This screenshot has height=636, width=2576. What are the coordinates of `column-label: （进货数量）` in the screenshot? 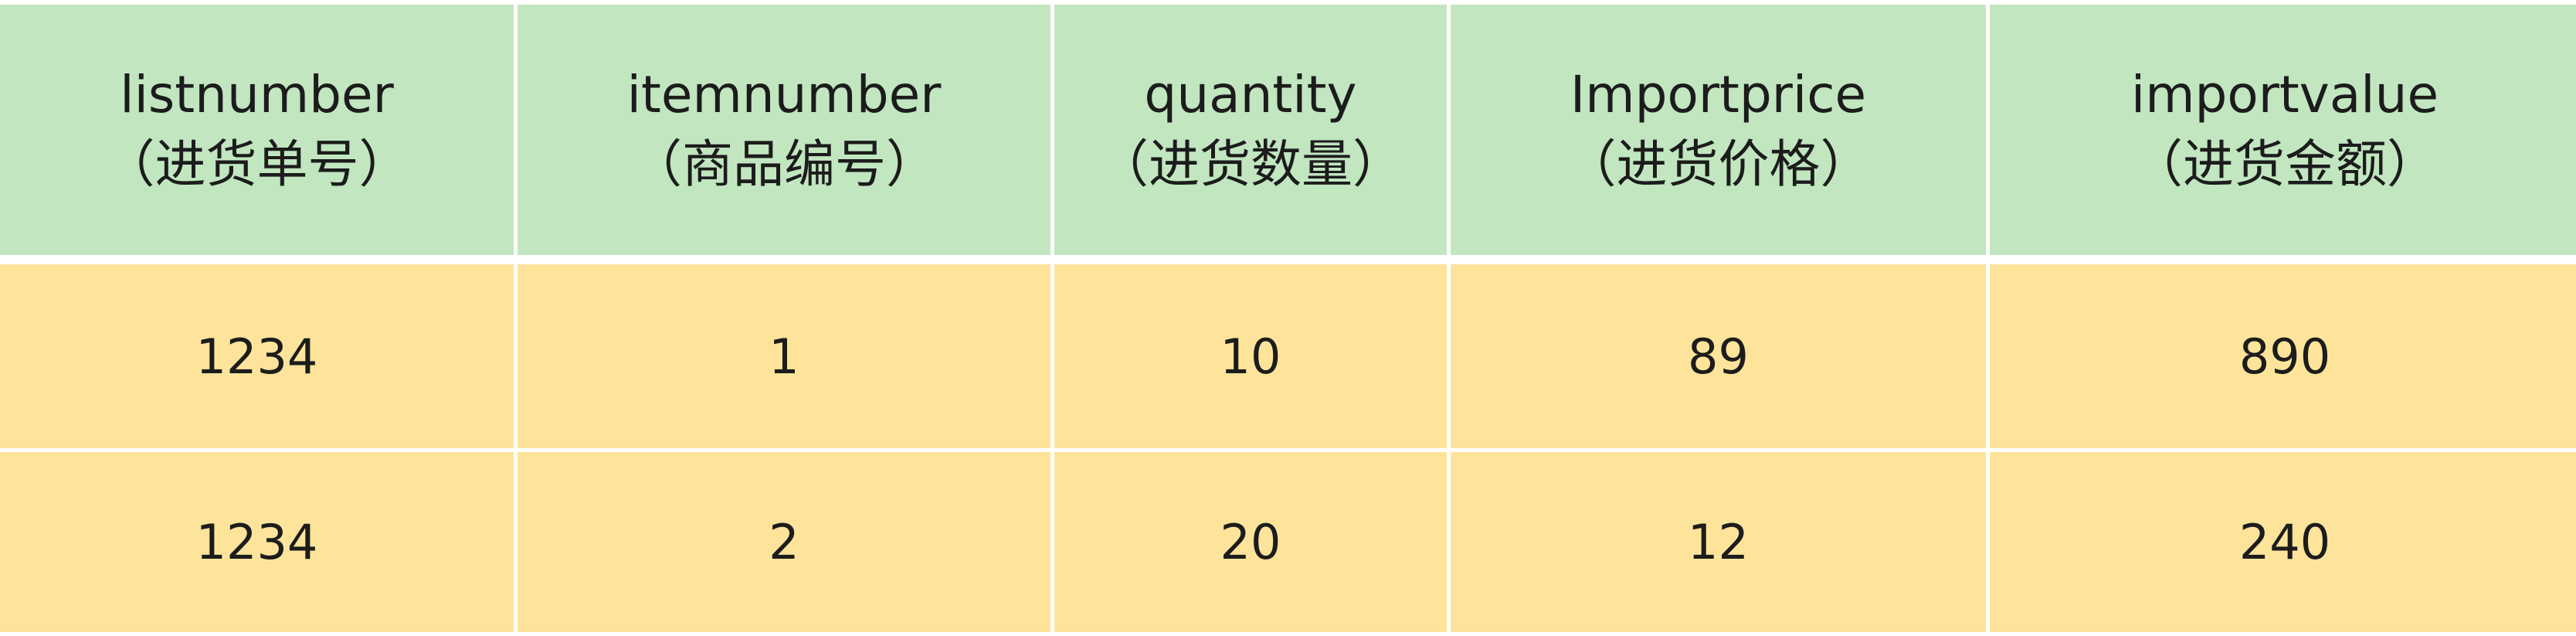 It's located at (1250, 164).